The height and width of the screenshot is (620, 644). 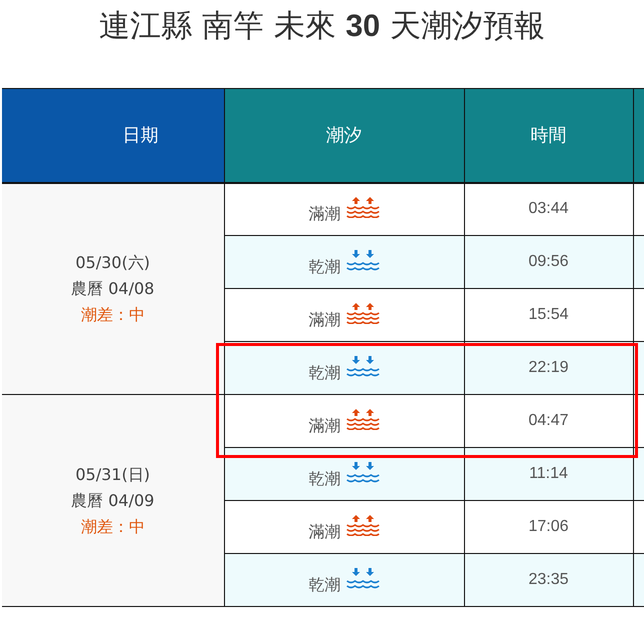 What do you see at coordinates (548, 527) in the screenshot?
I see `time-cell: 17:06` at bounding box center [548, 527].